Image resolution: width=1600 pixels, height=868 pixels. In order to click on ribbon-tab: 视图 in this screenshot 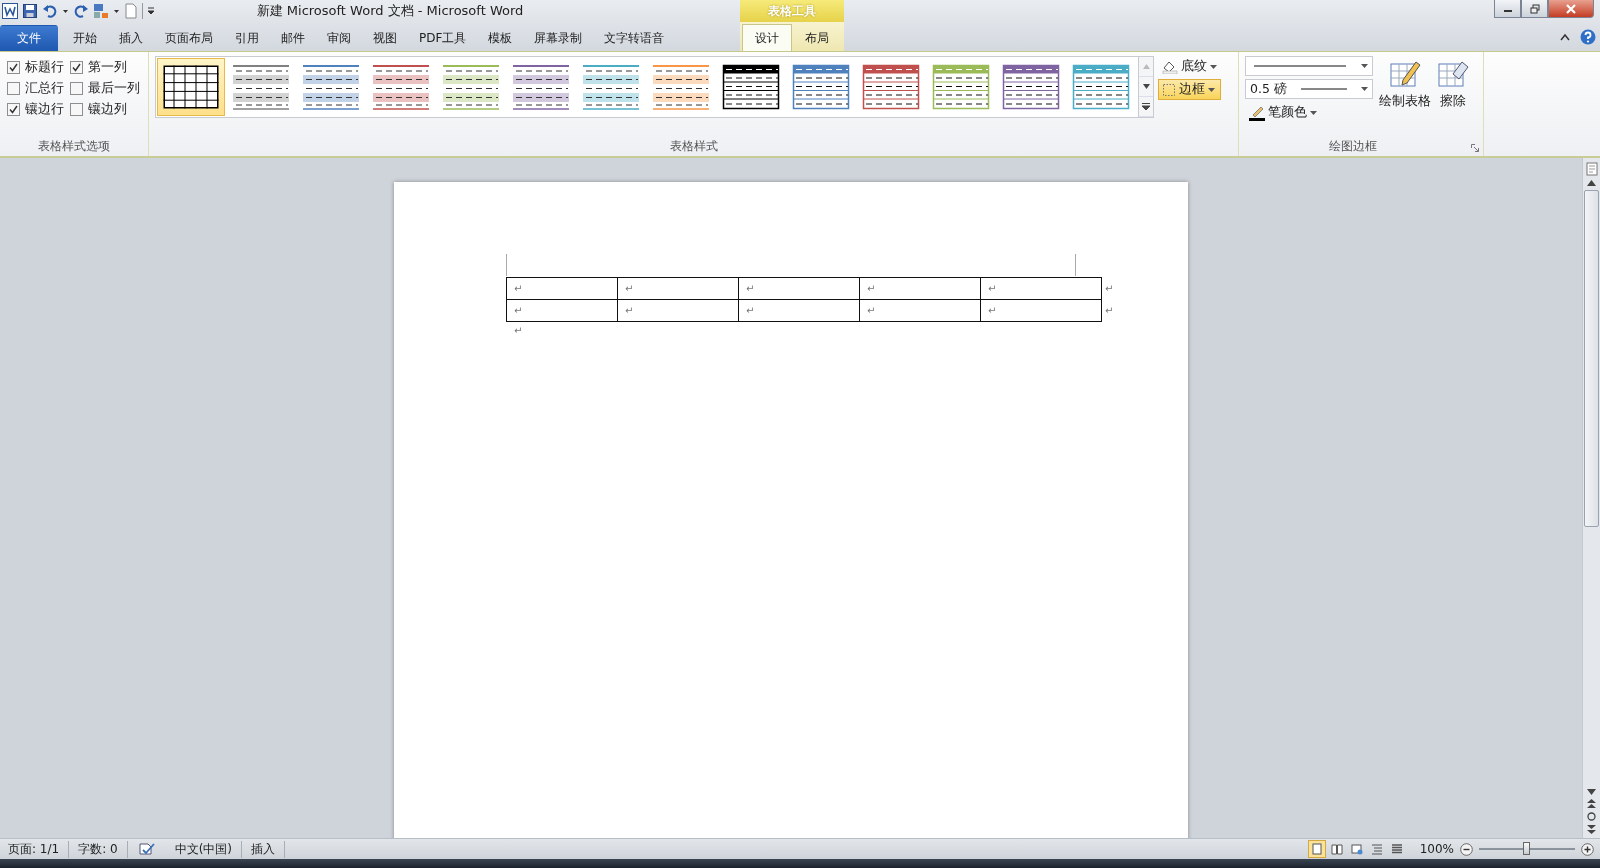, I will do `click(385, 38)`.